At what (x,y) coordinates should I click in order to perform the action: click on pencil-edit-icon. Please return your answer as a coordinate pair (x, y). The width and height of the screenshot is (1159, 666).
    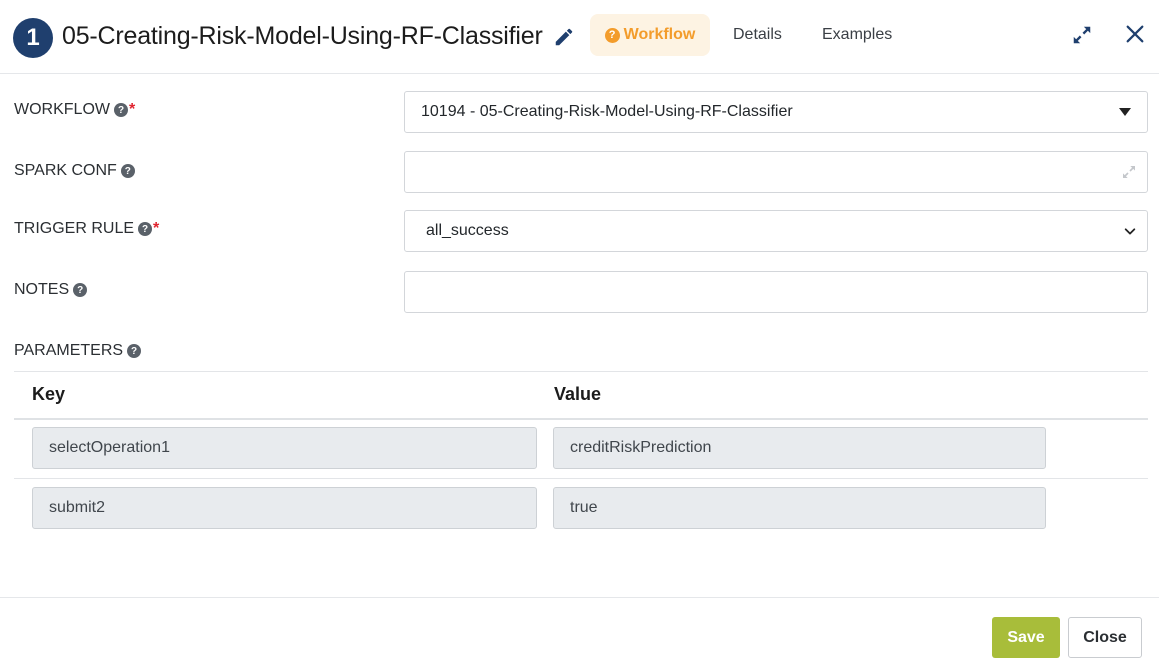
    Looking at the image, I should click on (564, 37).